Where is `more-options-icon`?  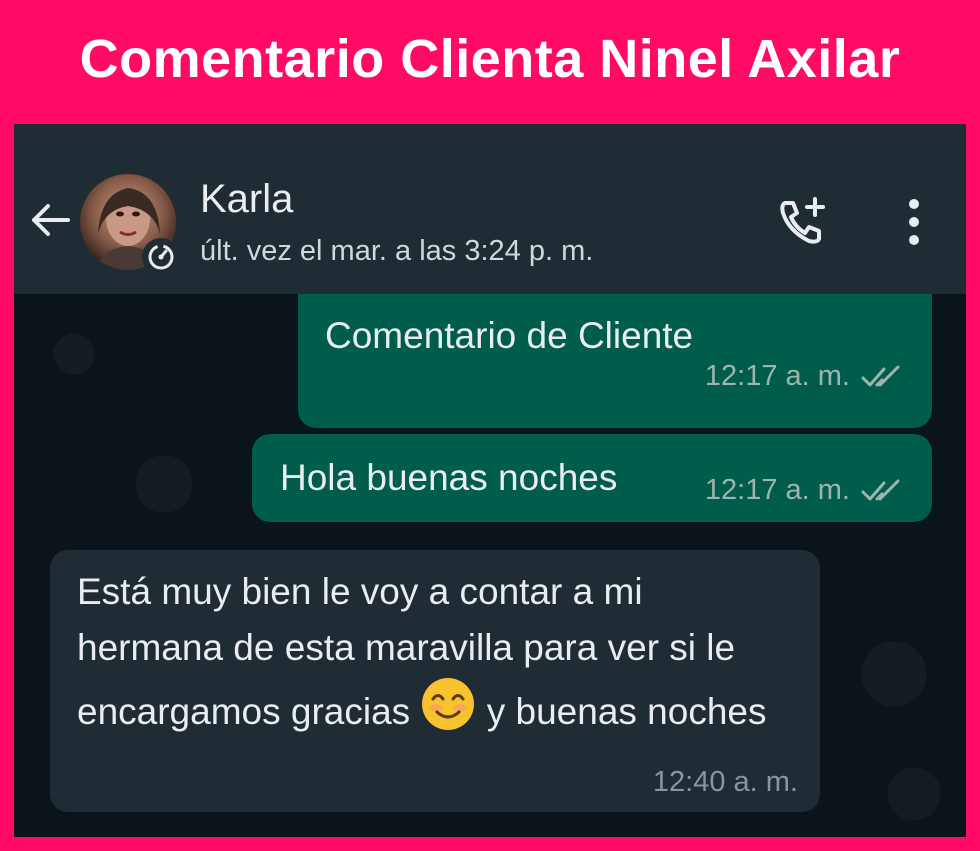
more-options-icon is located at coordinates (914, 222).